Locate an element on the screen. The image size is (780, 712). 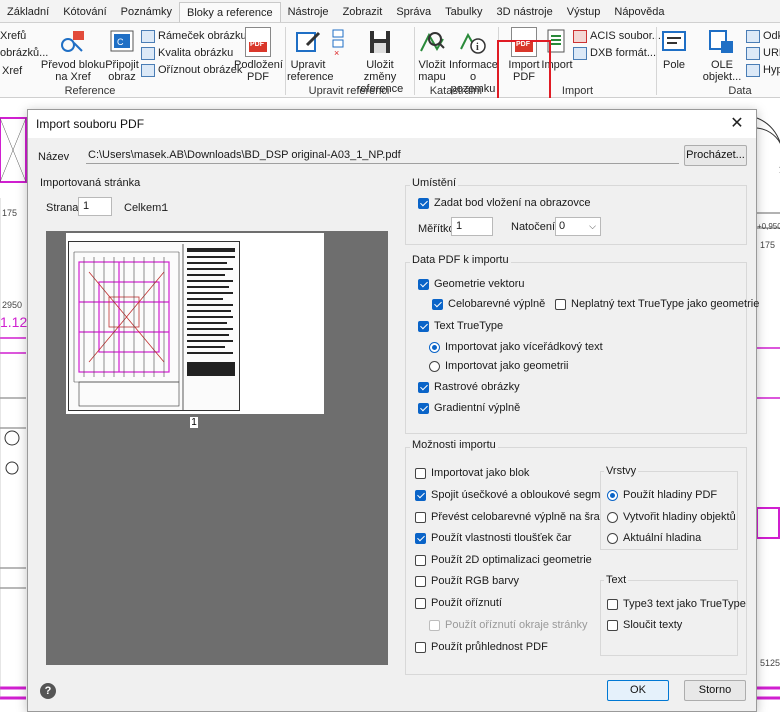
image-quality-button: Kvalita obrázku is located at coordinates (187, 53).